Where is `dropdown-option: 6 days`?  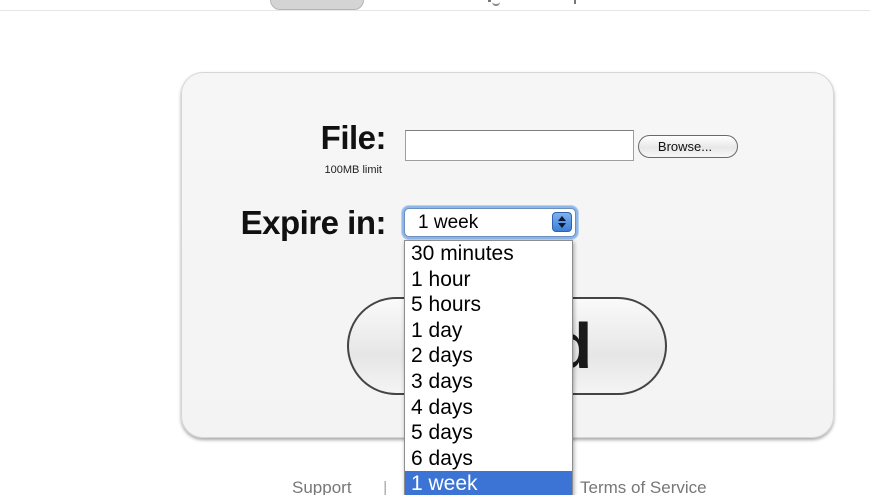
dropdown-option: 6 days is located at coordinates (488, 459).